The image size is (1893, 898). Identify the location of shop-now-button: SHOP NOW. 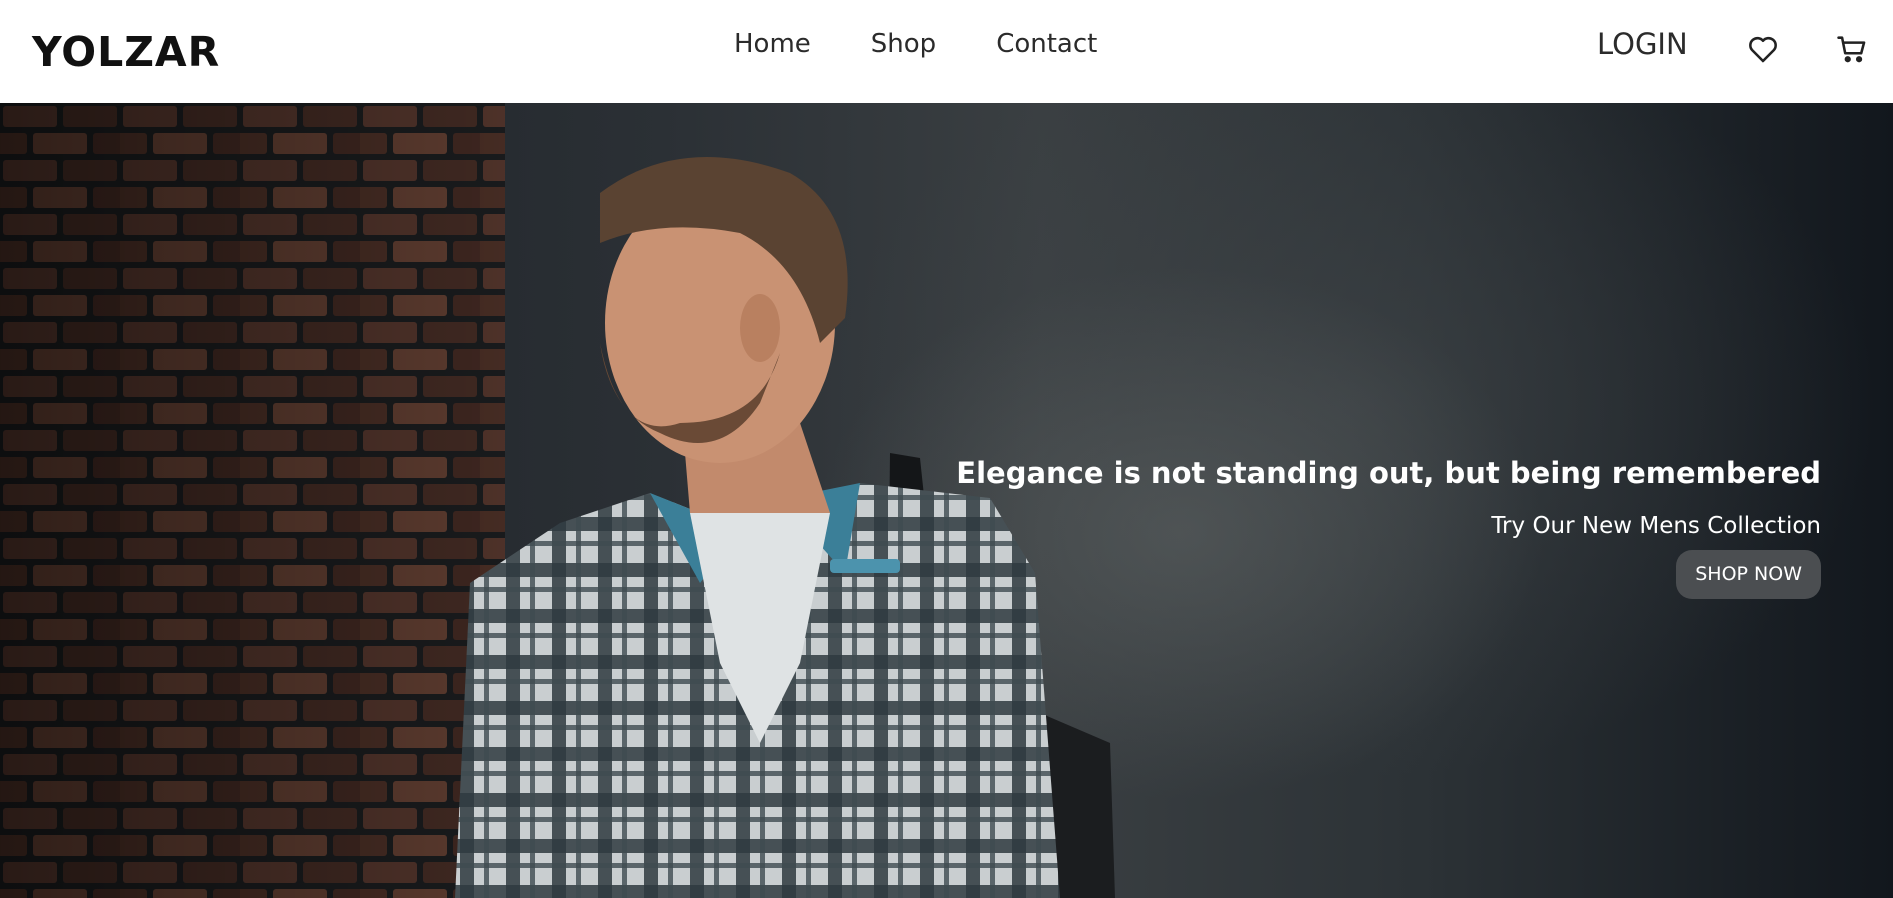
(1748, 574).